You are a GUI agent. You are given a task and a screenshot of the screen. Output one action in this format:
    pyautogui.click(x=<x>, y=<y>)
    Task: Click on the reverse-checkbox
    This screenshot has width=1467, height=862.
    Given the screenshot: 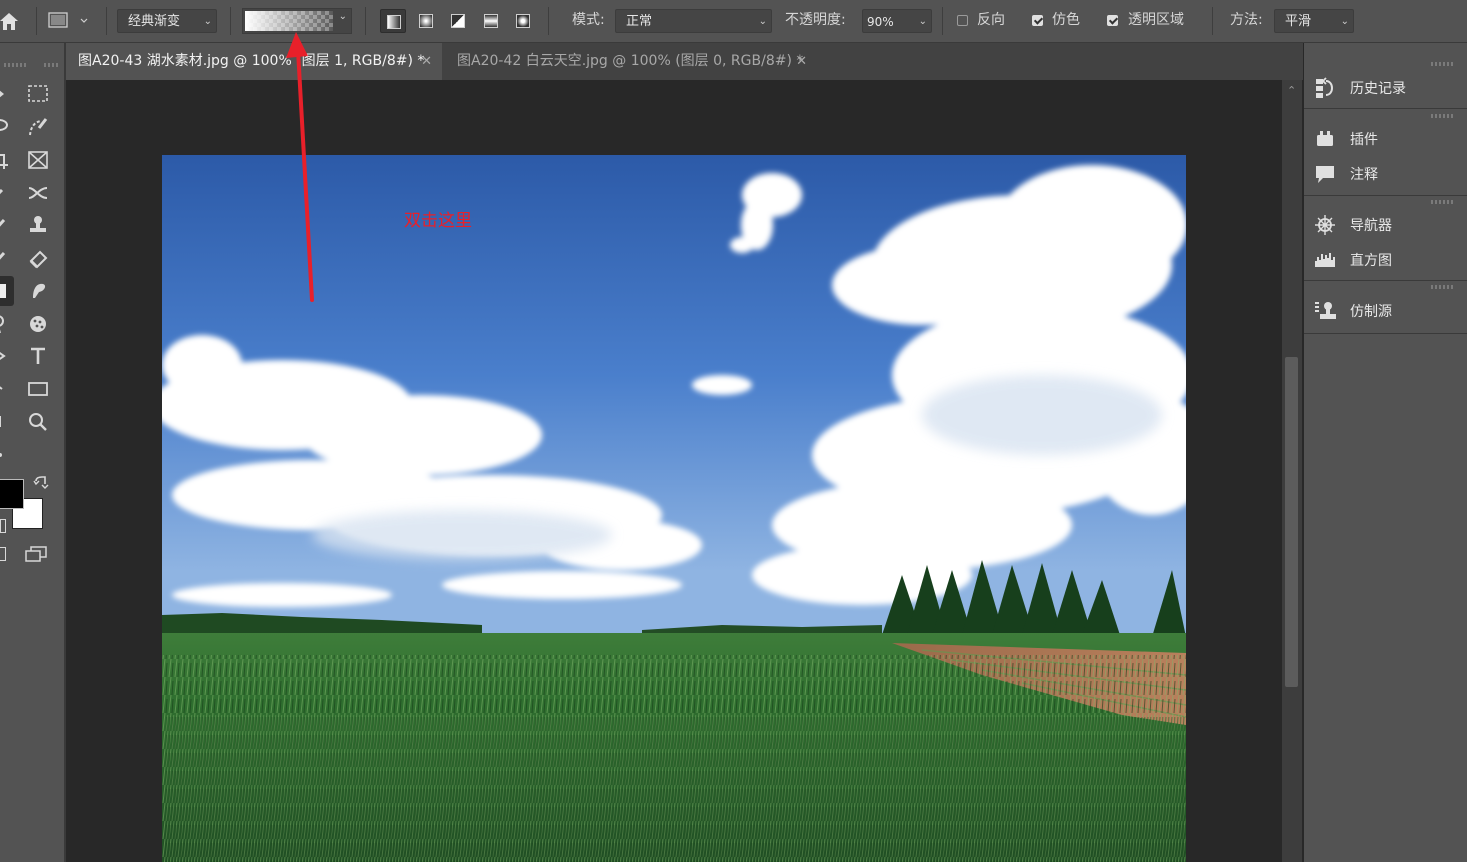 What is the action you would take?
    pyautogui.click(x=962, y=20)
    